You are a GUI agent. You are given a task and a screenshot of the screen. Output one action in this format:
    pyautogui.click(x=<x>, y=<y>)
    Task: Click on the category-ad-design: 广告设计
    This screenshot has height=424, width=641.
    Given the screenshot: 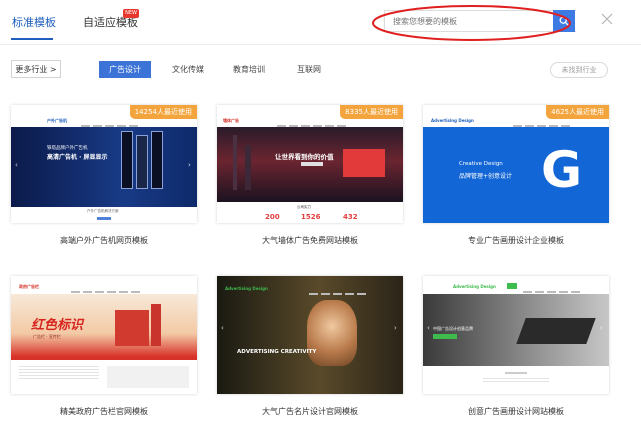 What is the action you would take?
    pyautogui.click(x=125, y=69)
    